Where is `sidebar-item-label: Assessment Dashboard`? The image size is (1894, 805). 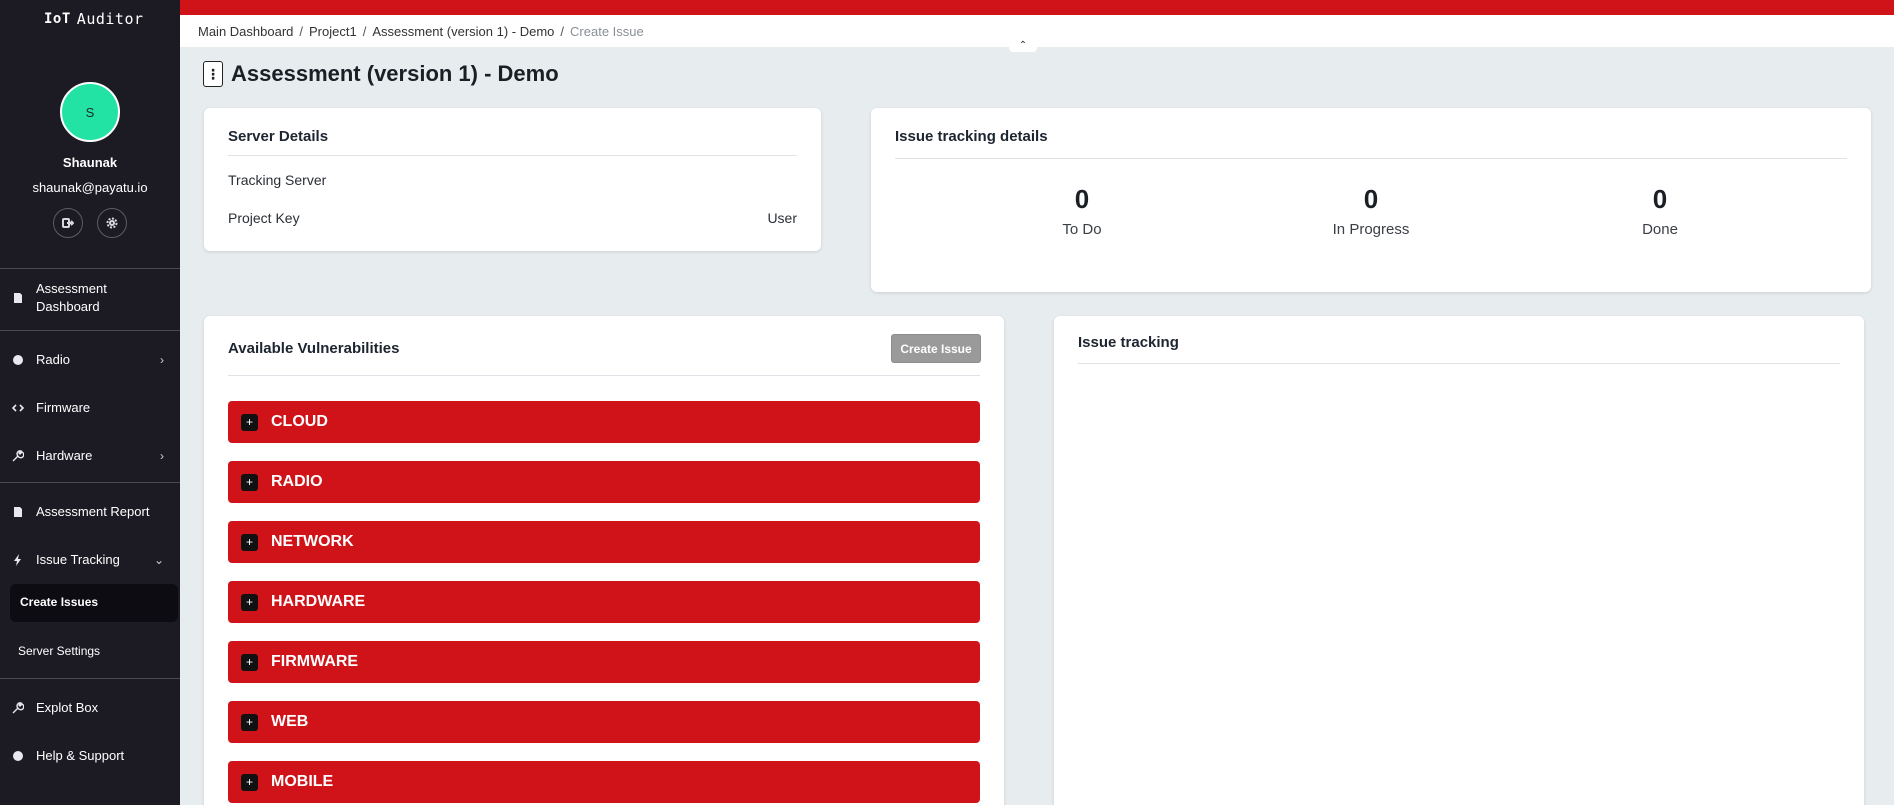 sidebar-item-label: Assessment Dashboard is located at coordinates (71, 297).